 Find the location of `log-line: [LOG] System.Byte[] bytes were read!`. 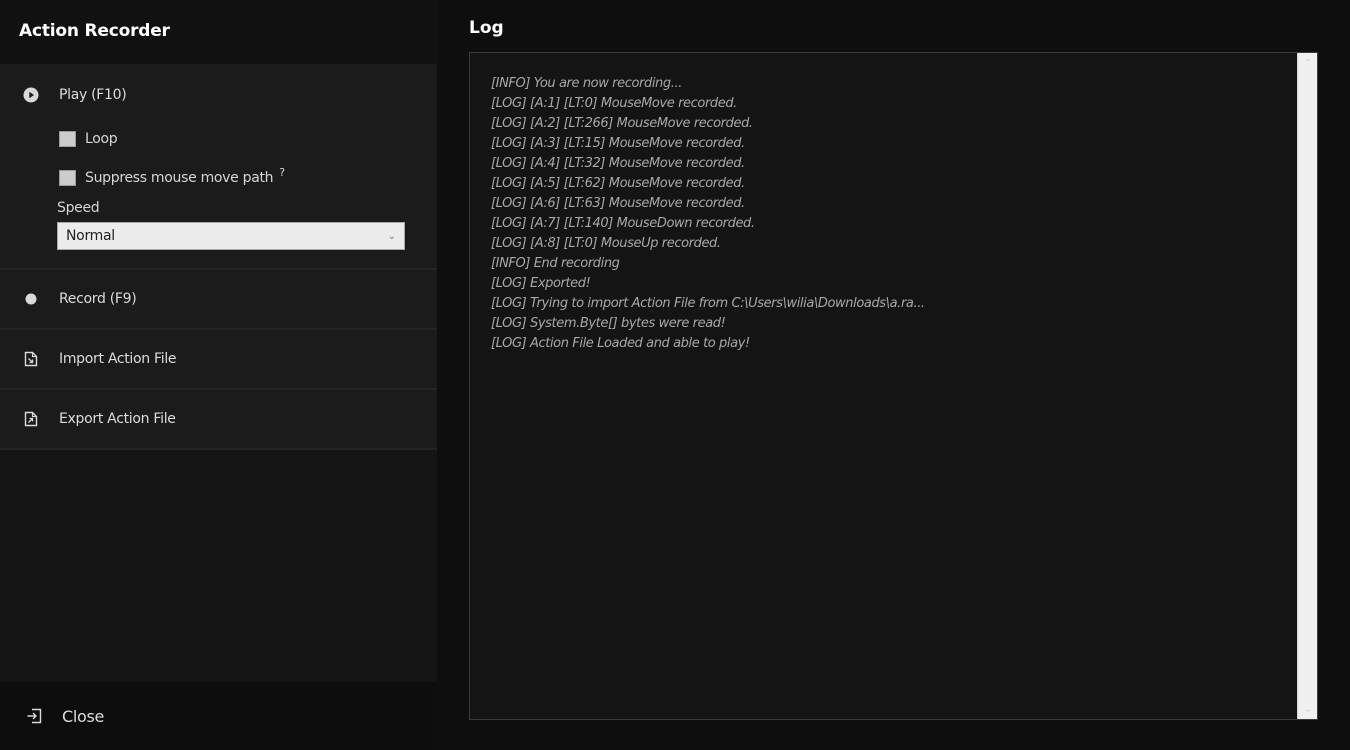

log-line: [LOG] System.Byte[] bytes were read! is located at coordinates (608, 323).